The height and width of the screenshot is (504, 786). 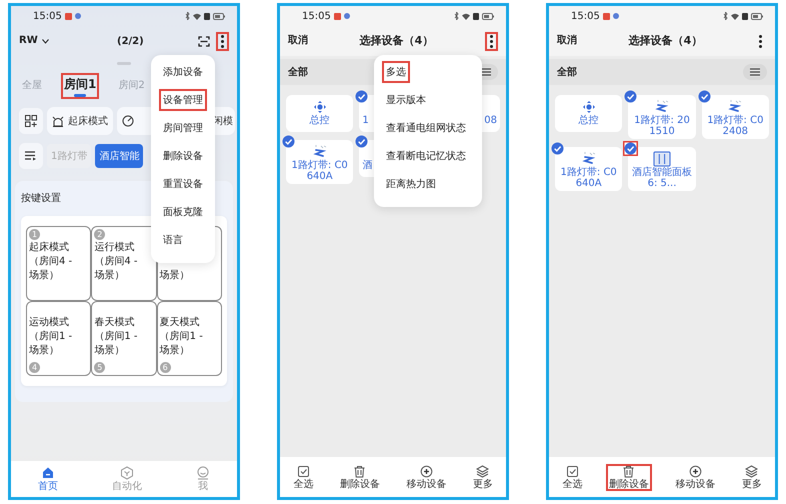 I want to click on key-number: 5, so click(x=100, y=367).